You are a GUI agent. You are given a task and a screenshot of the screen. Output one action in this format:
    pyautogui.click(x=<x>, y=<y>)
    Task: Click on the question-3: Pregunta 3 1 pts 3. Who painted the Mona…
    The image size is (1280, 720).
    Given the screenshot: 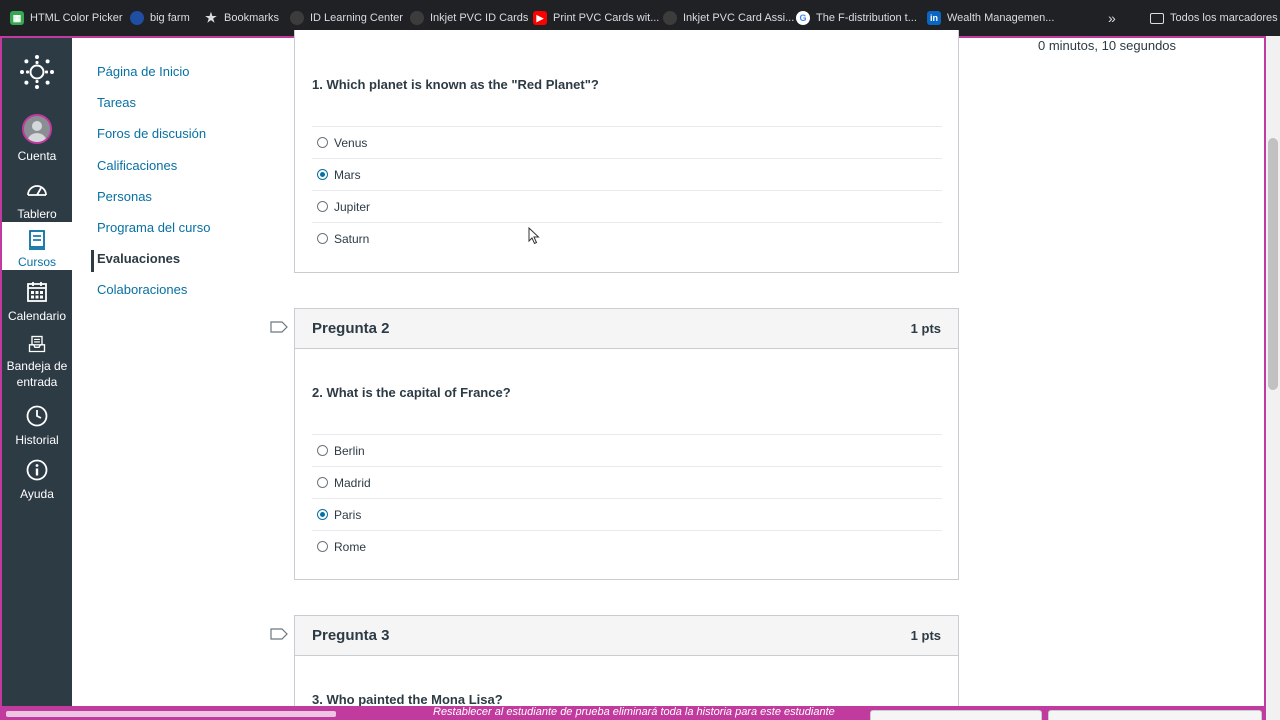 What is the action you would take?
    pyautogui.click(x=626, y=660)
    